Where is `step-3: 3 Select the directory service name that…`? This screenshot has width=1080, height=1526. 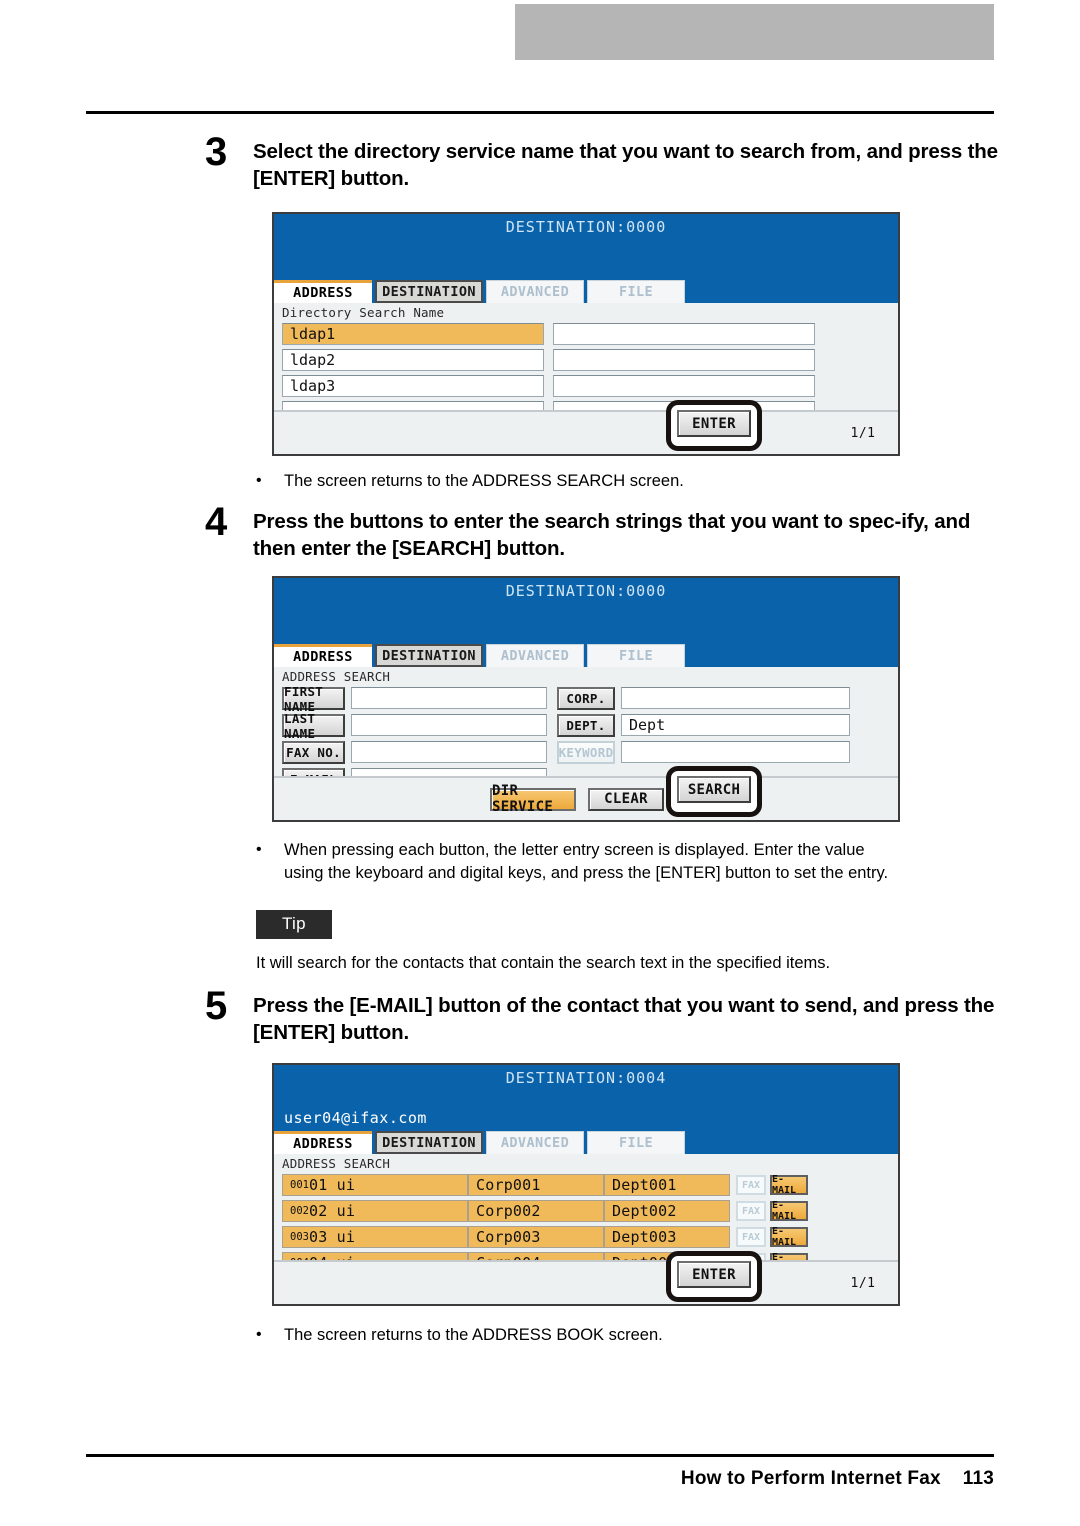
step-3: 3 Select the directory service name that… is located at coordinates (602, 162).